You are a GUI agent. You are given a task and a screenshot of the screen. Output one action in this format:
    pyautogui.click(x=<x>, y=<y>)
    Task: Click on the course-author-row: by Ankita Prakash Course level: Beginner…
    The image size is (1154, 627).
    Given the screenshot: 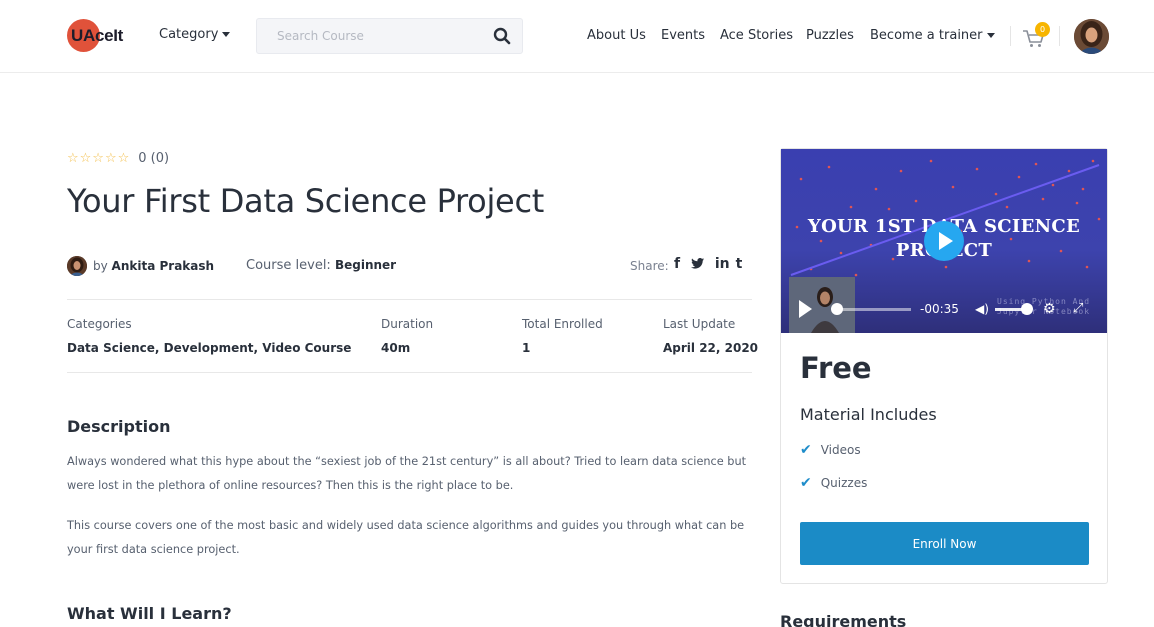 What is the action you would take?
    pyautogui.click(x=409, y=267)
    